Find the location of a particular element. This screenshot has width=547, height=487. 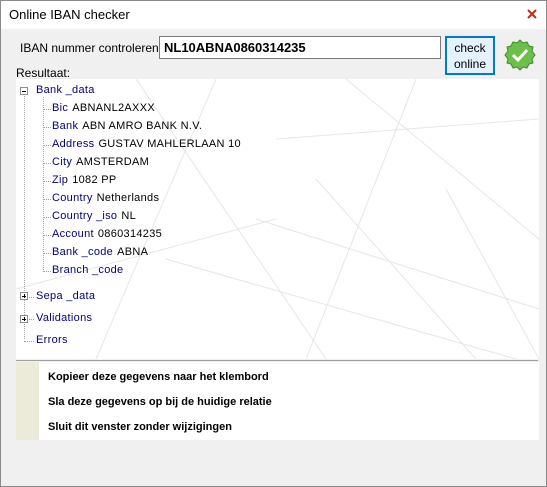

tree-node-field: Bank ABN AMRO BANK N.V. is located at coordinates (127, 126).